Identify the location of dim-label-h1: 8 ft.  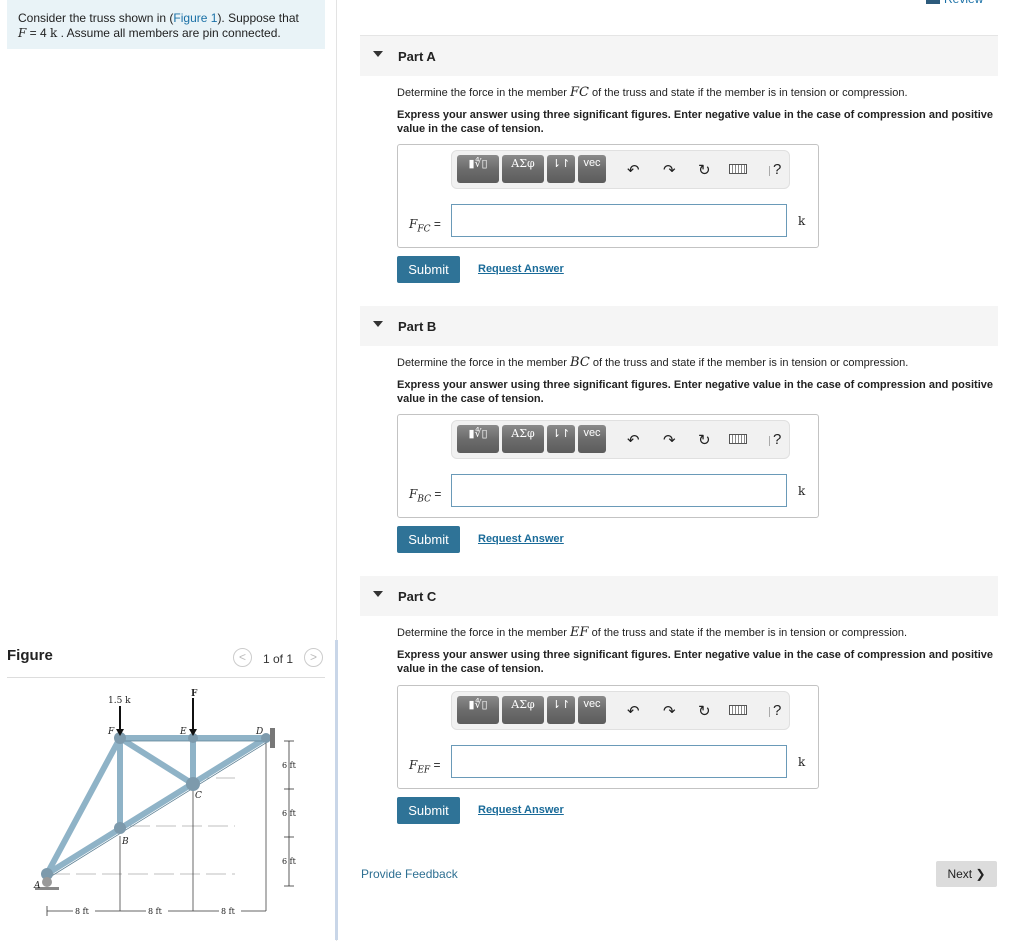
(82, 911).